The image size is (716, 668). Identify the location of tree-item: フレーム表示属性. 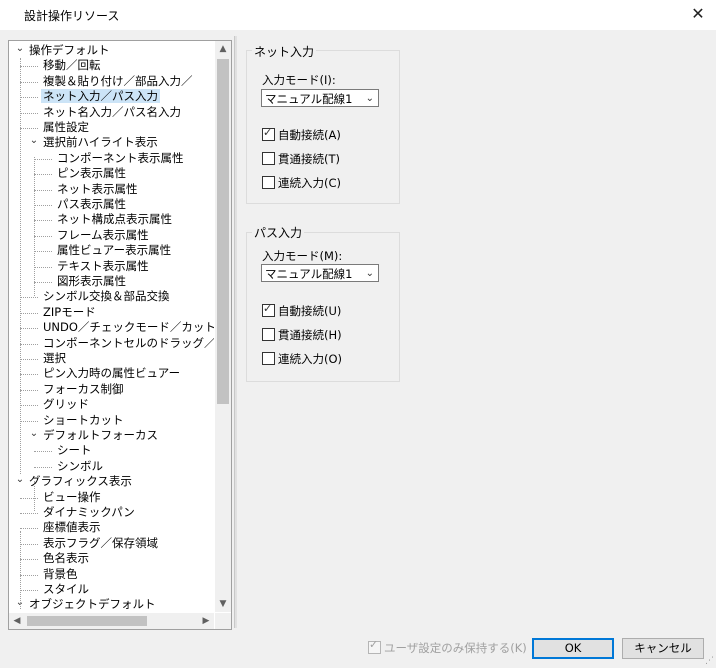
(103, 235).